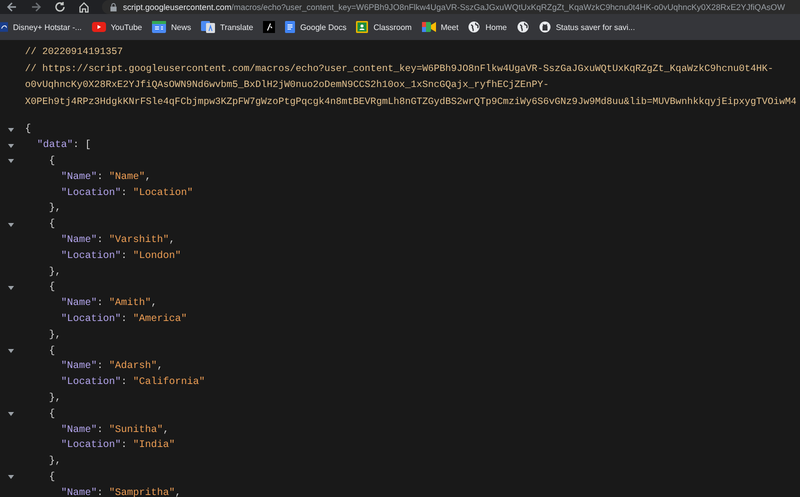 This screenshot has width=800, height=497. Describe the element at coordinates (121, 492) in the screenshot. I see `code-line: "Name": "Sampritha",` at that location.